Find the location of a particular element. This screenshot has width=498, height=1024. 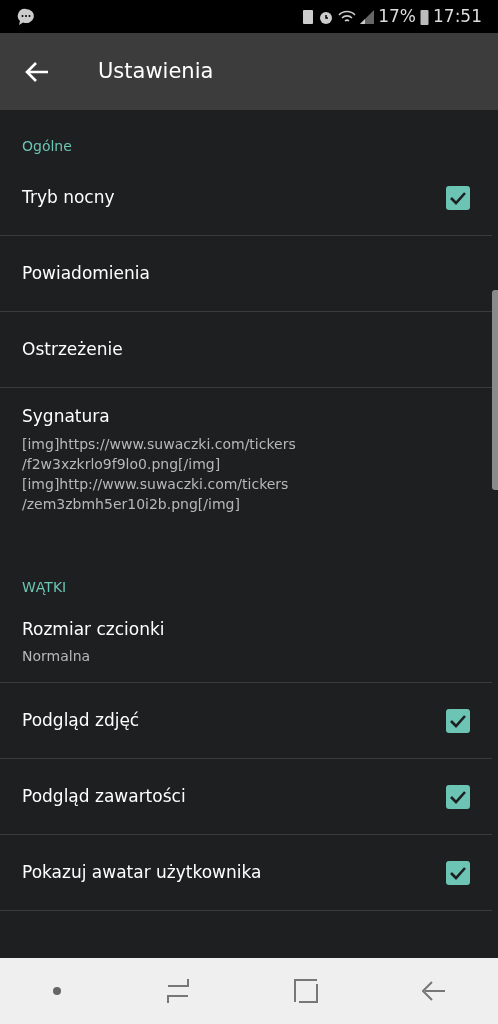

setting-title: Rozmiar czcionki is located at coordinates (94, 629).